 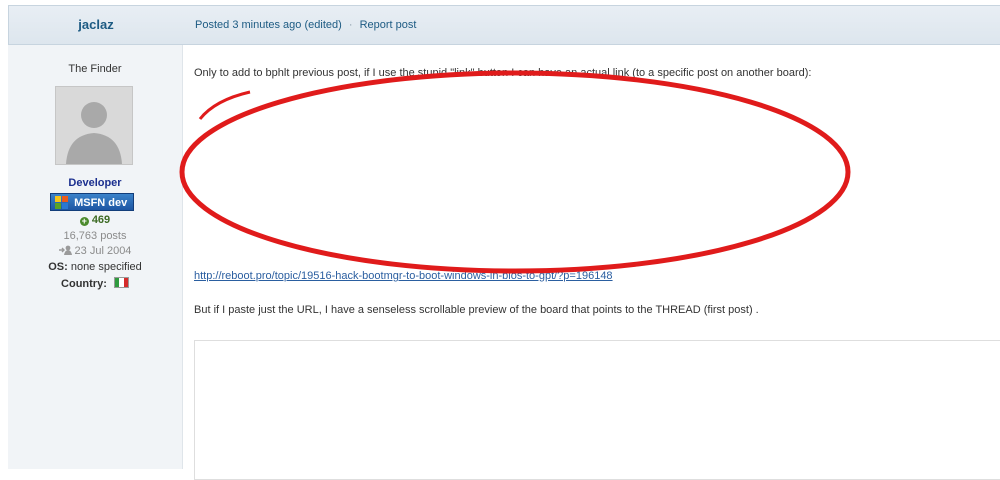 I want to click on user-arrow-icon, so click(x=65, y=250).